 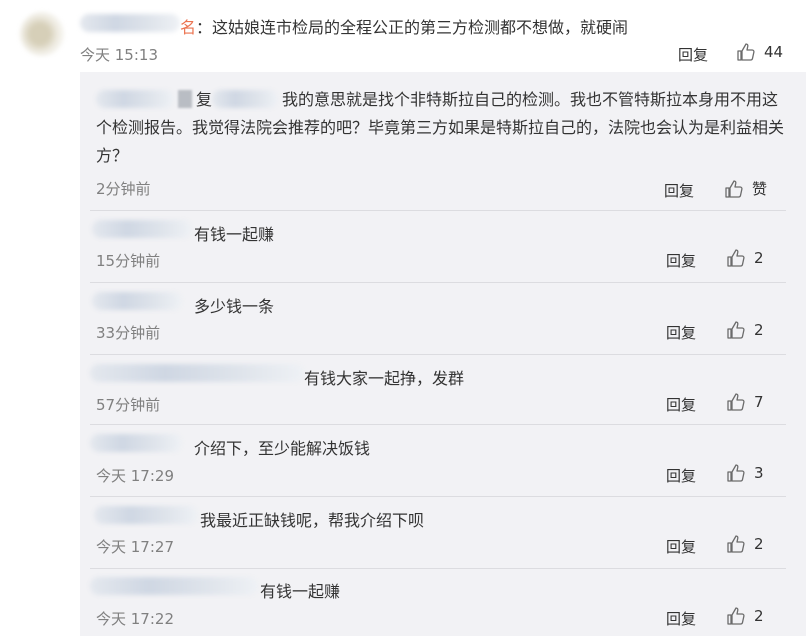 I want to click on reply-2-text: 有钱一起赚, so click(x=234, y=234).